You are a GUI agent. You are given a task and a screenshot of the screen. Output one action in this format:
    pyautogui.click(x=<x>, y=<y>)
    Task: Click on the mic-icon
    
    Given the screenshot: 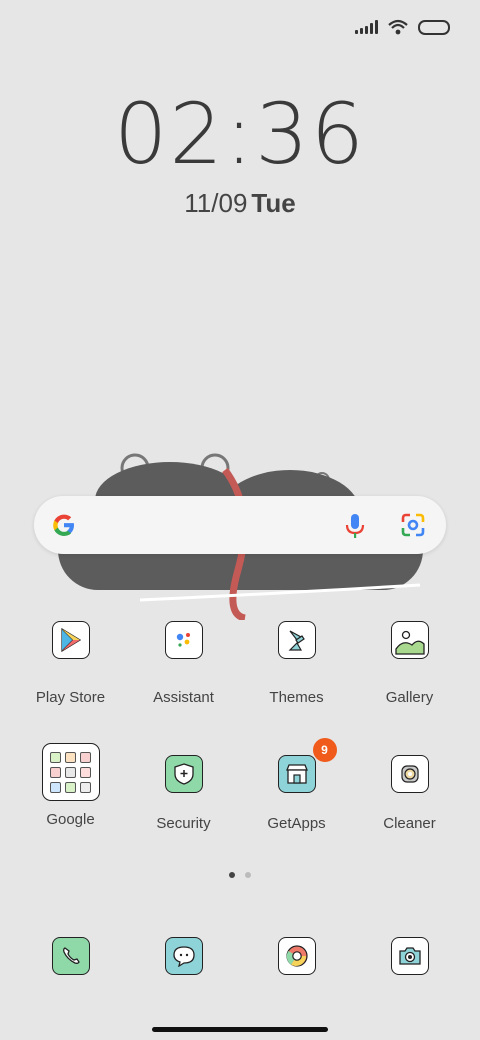 What is the action you would take?
    pyautogui.click(x=355, y=526)
    